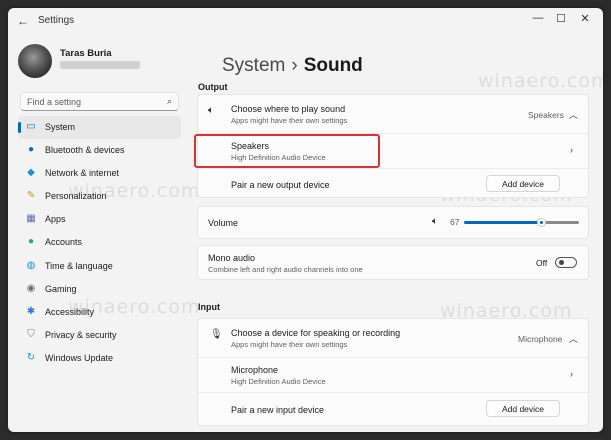  What do you see at coordinates (82, 173) in the screenshot?
I see `sidebar-item-label: Network & internet` at bounding box center [82, 173].